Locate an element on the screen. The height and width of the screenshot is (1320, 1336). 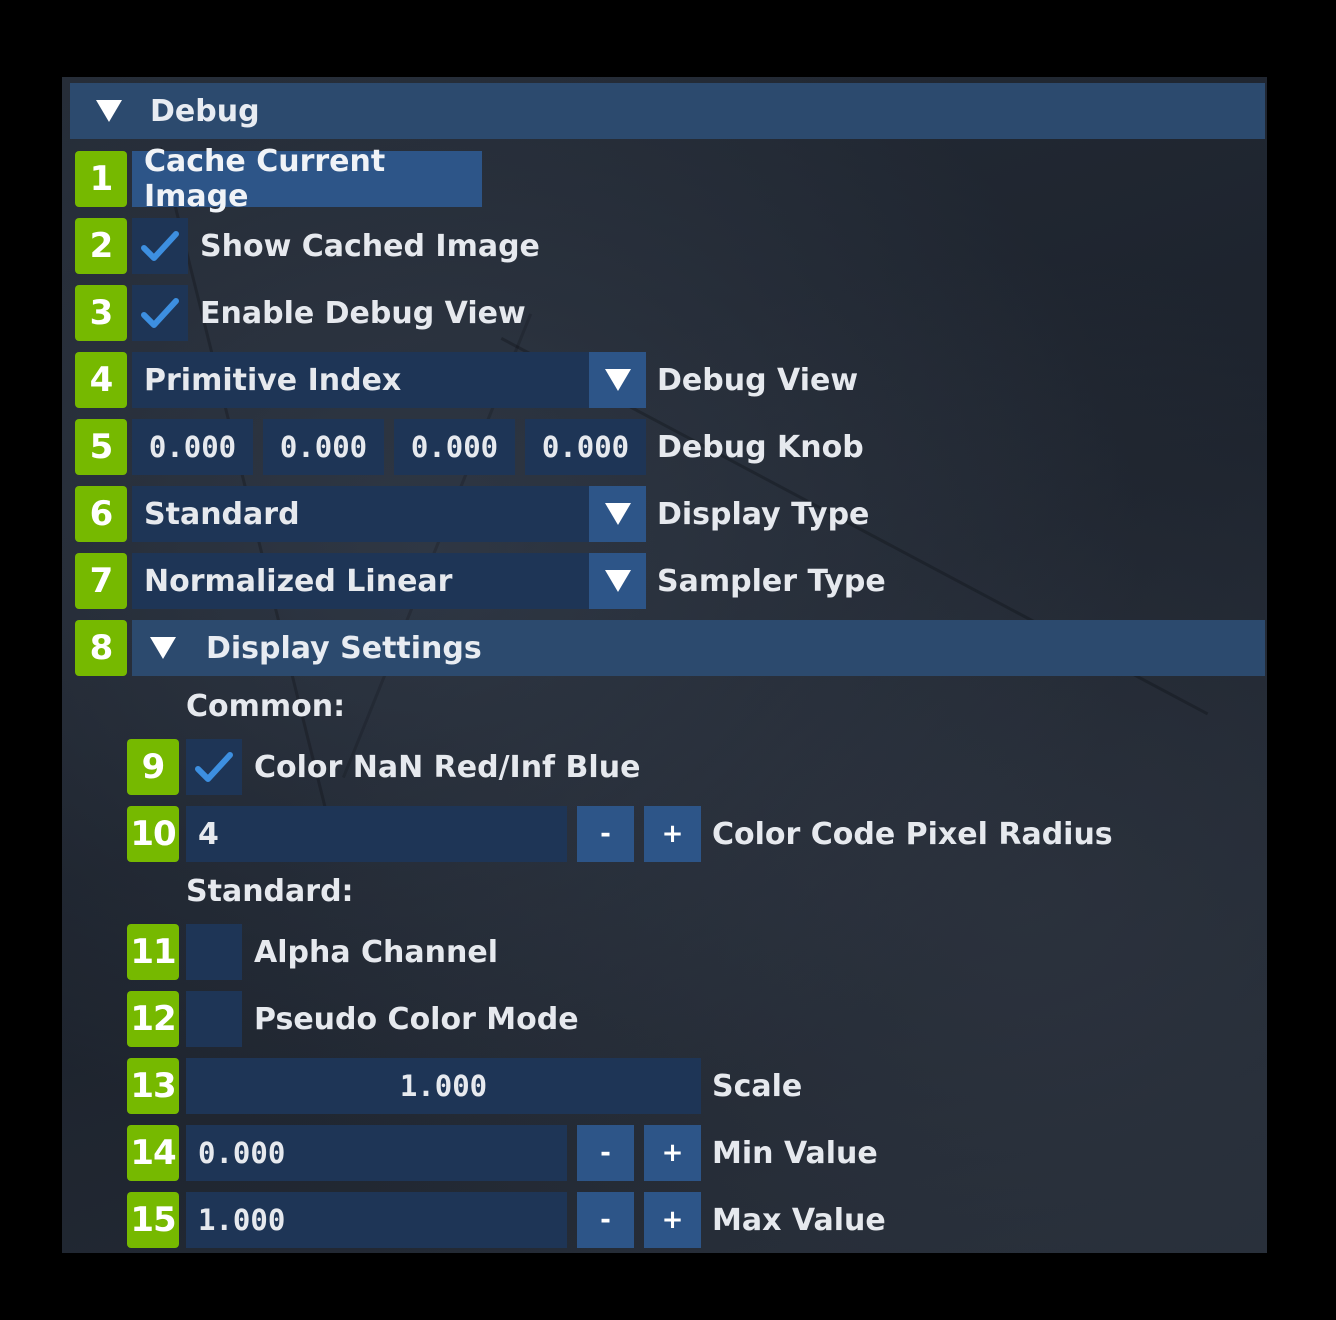
scale-label: Scale is located at coordinates (757, 1086).